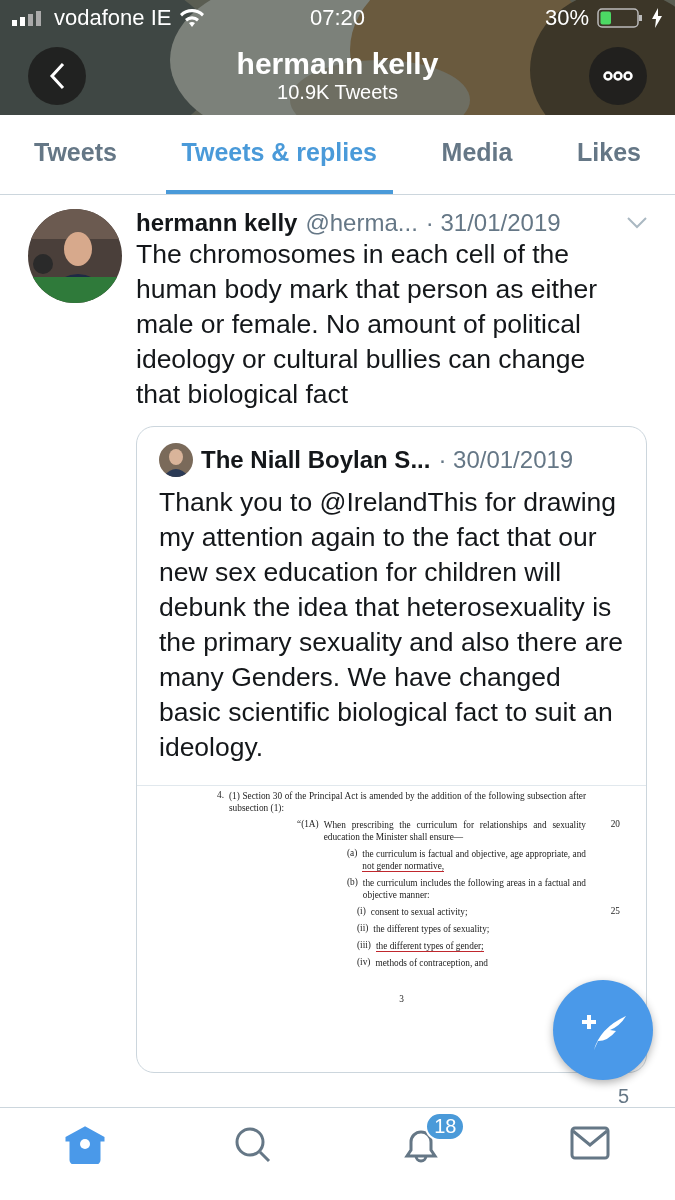  I want to click on clause-label: (b), so click(352, 883).